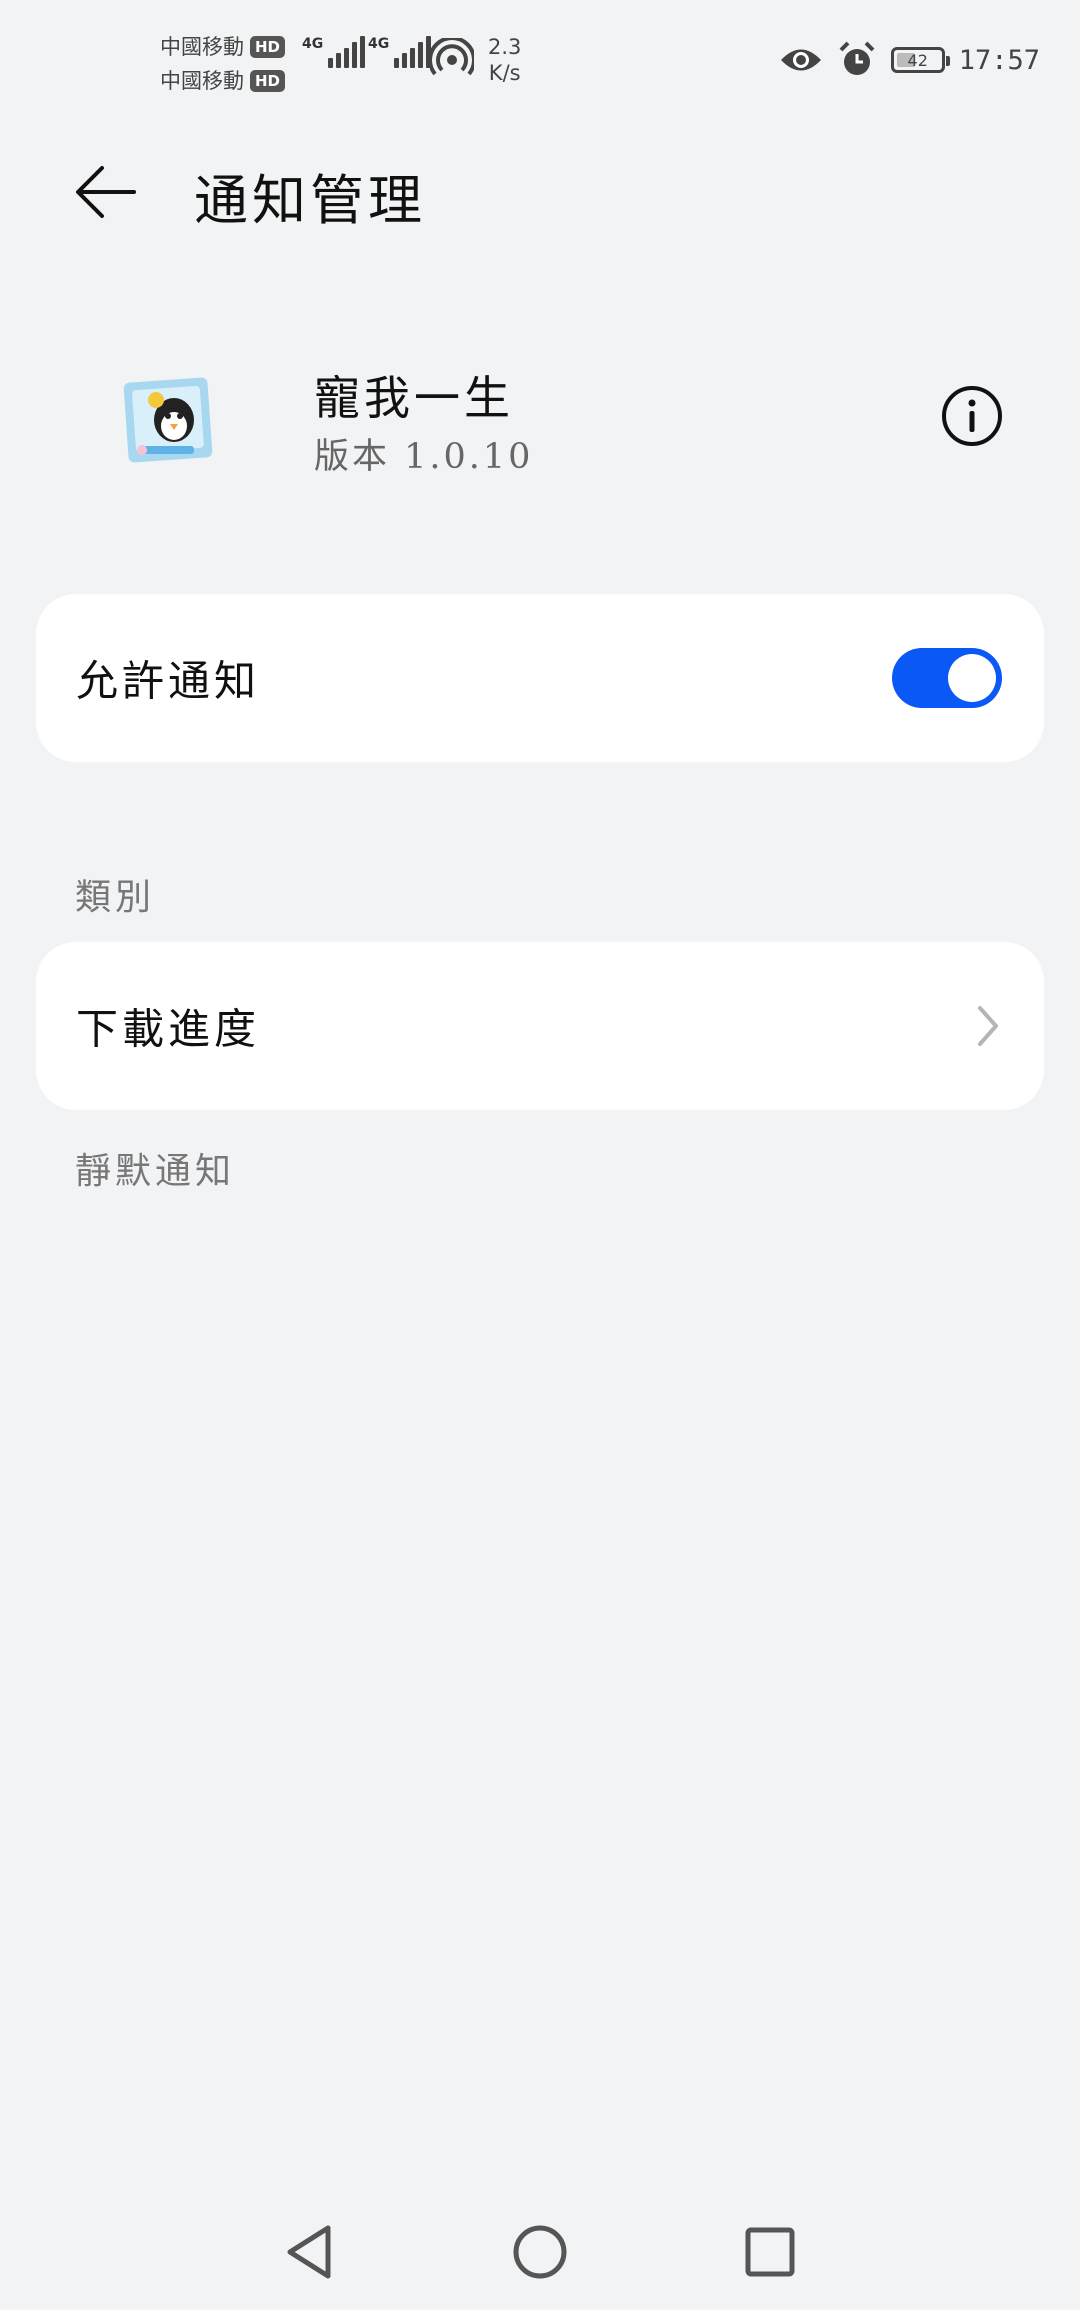  What do you see at coordinates (310, 2252) in the screenshot?
I see `nav-back-icon` at bounding box center [310, 2252].